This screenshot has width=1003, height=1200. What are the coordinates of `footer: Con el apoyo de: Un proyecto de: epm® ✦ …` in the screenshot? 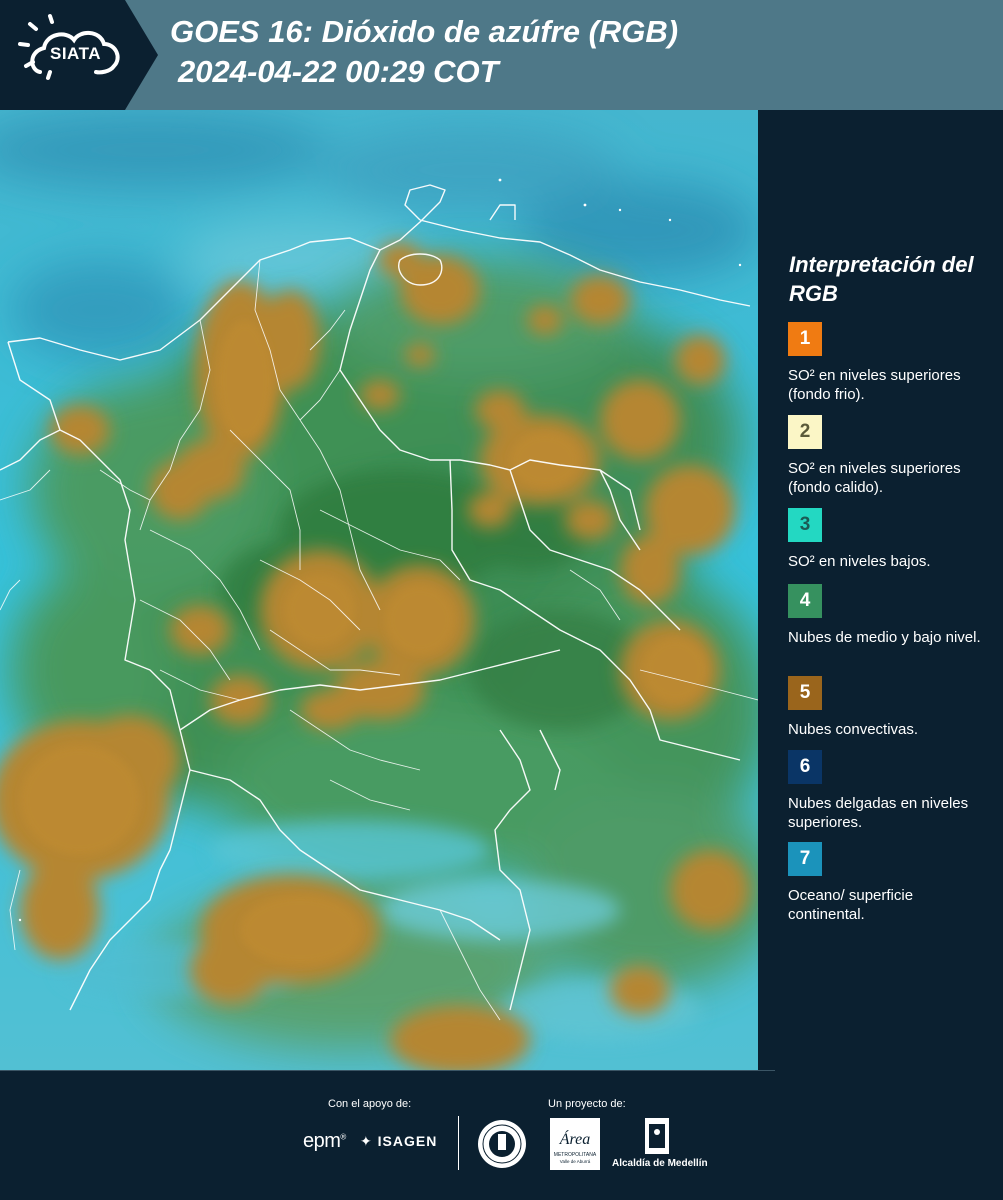 It's located at (501, 1135).